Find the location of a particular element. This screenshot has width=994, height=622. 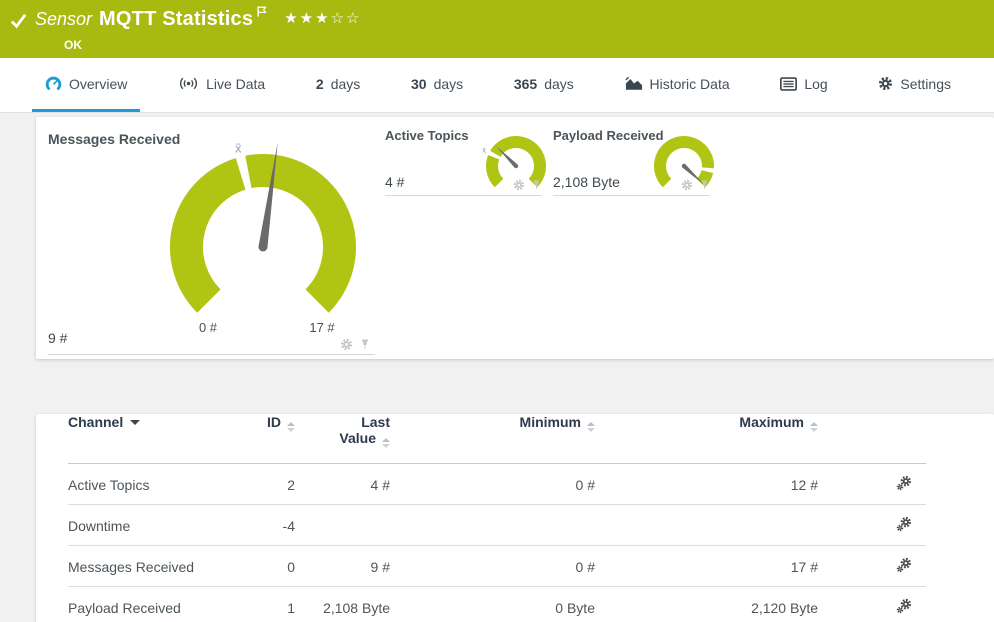

priority-stars: ★★★☆☆ is located at coordinates (322, 18).